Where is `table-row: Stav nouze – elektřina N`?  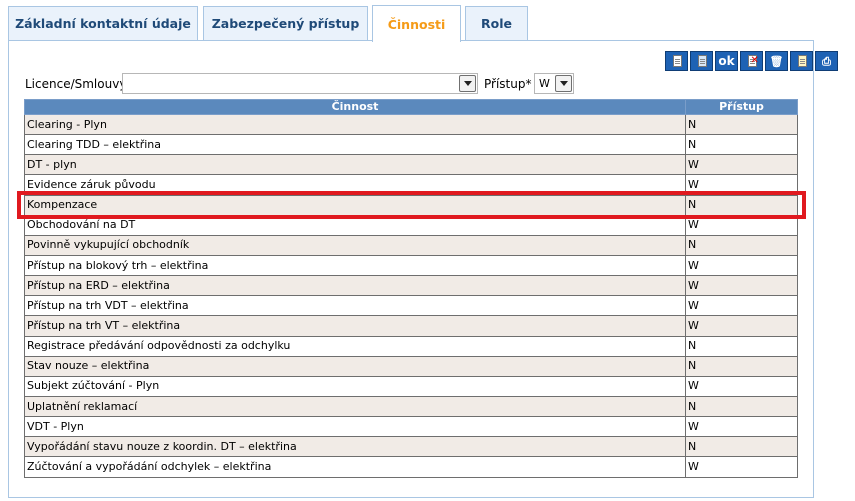 table-row: Stav nouze – elektřina N is located at coordinates (411, 366).